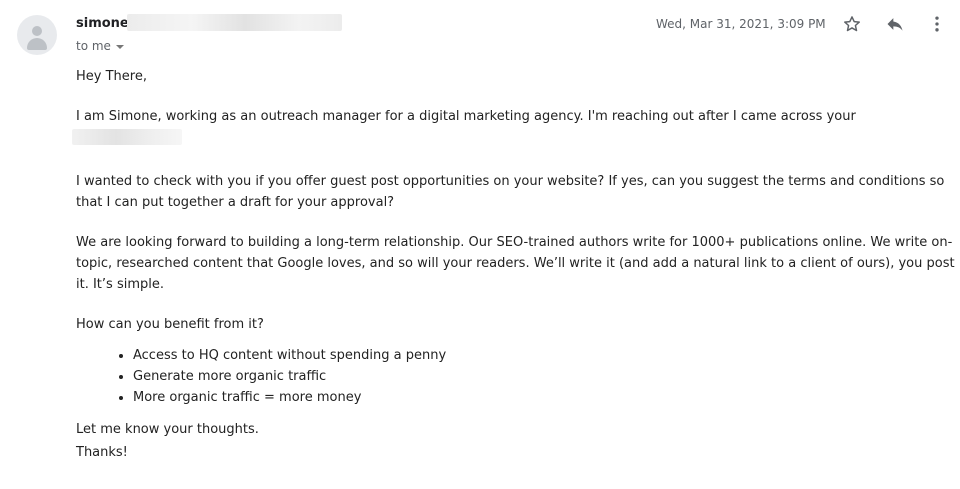  I want to click on greeting: Hey There,, so click(111, 76).